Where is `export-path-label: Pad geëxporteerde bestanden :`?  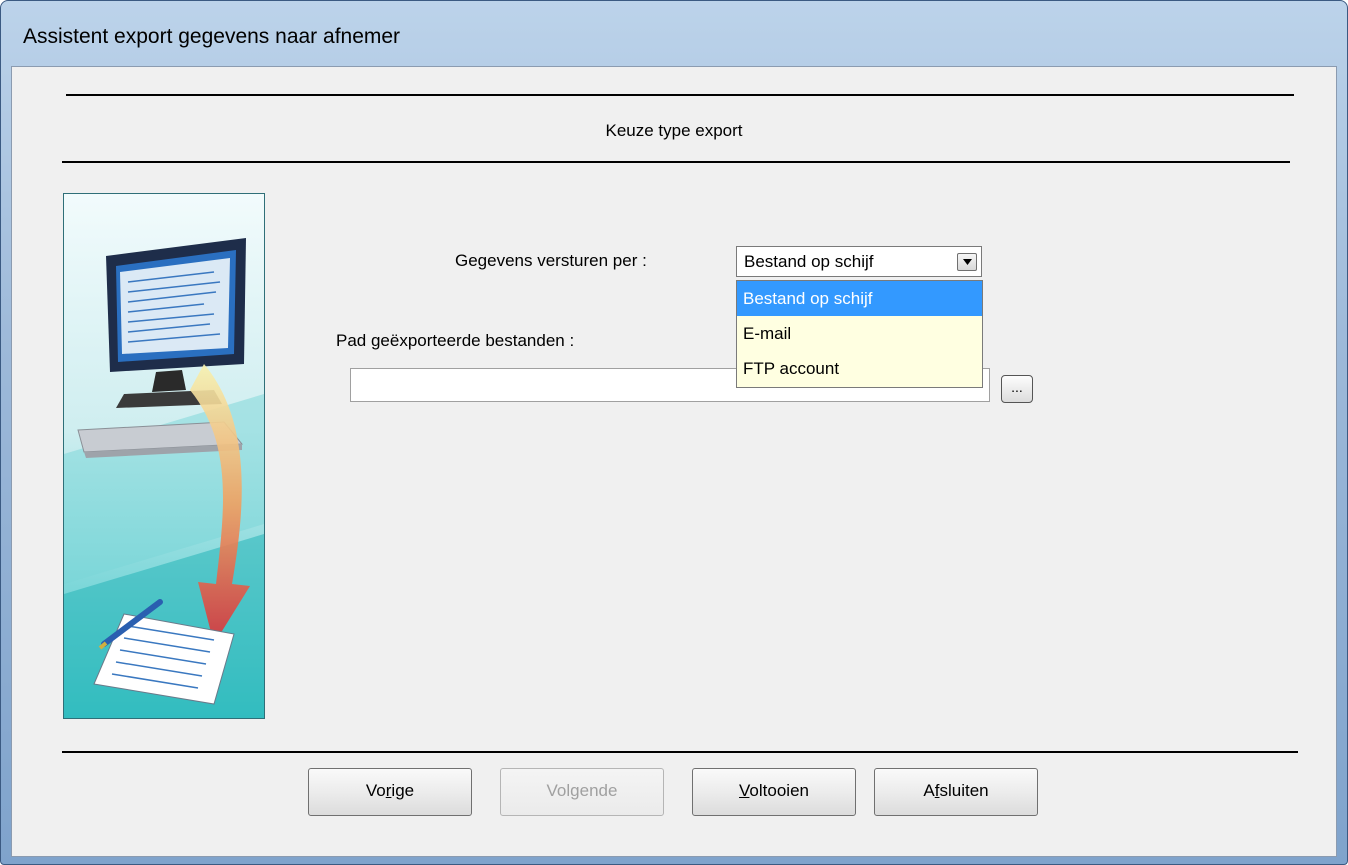
export-path-label: Pad geëxporteerde bestanden : is located at coordinates (455, 340).